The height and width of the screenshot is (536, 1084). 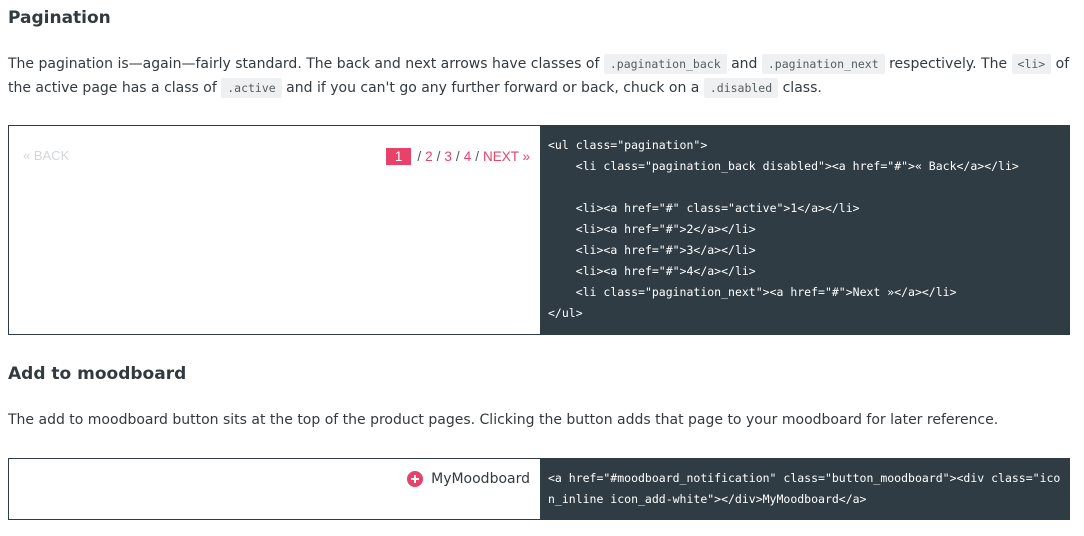 I want to click on inline-code: .active, so click(x=251, y=88).